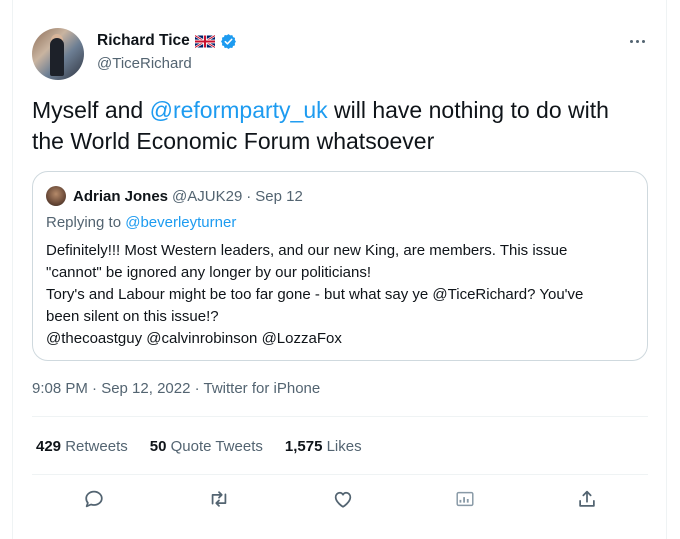  Describe the element at coordinates (86, 222) in the screenshot. I see `replying-prefix: Replying to` at that location.